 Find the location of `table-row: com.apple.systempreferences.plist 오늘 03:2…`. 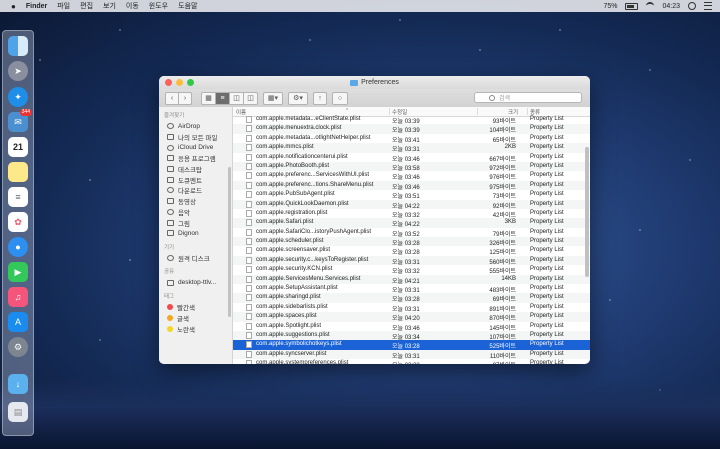

table-row: com.apple.systempreferences.plist 오늘 03:2… is located at coordinates (411, 361).